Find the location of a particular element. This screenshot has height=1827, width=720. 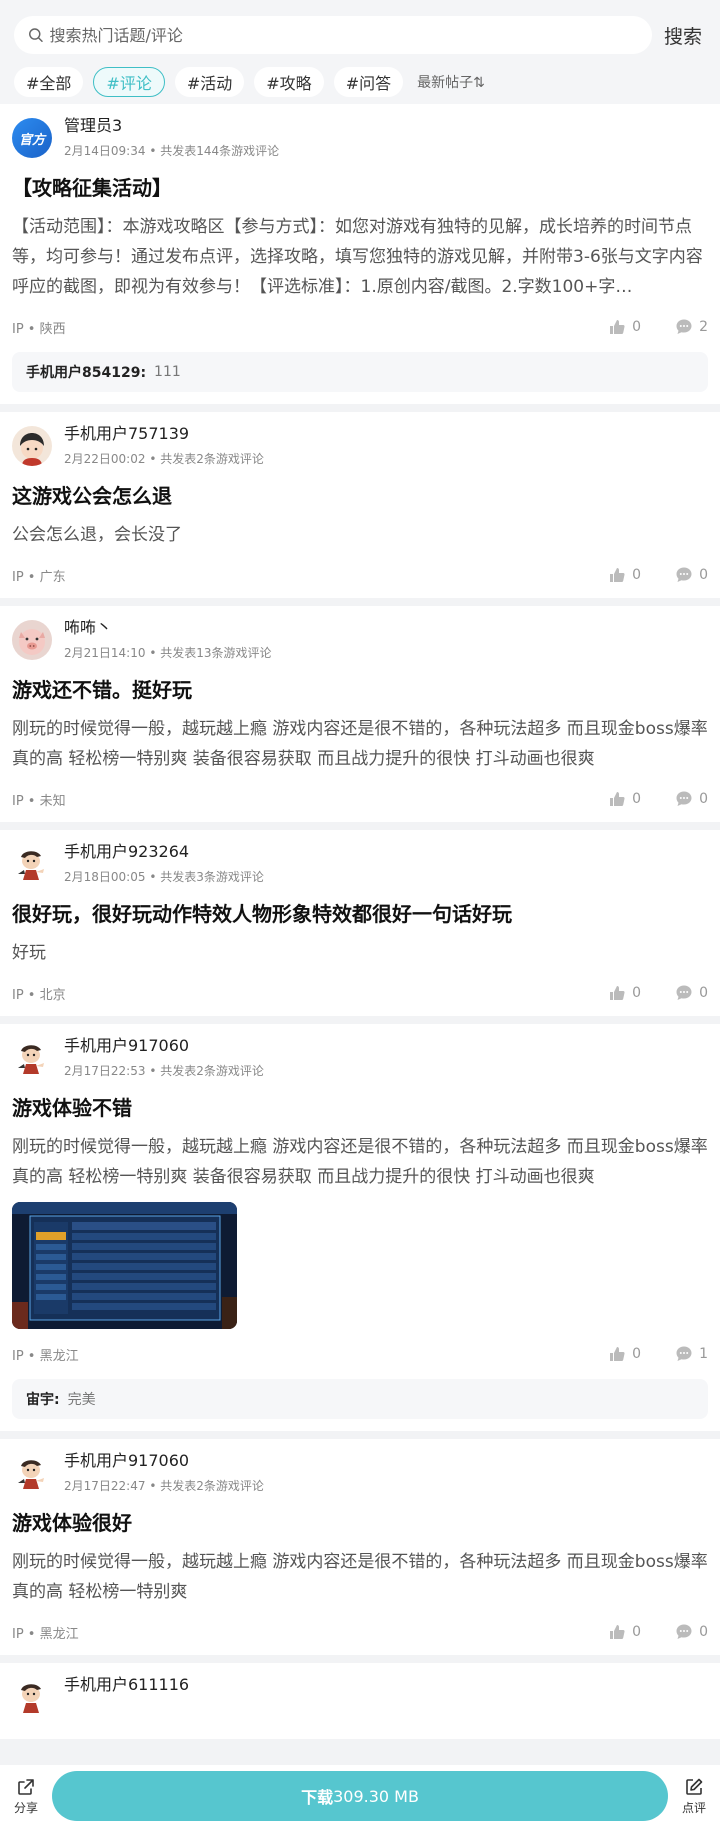

post-title: 很好玩，很好玩动作特效人物形象特效都很好一句话好玩 is located at coordinates (262, 914).